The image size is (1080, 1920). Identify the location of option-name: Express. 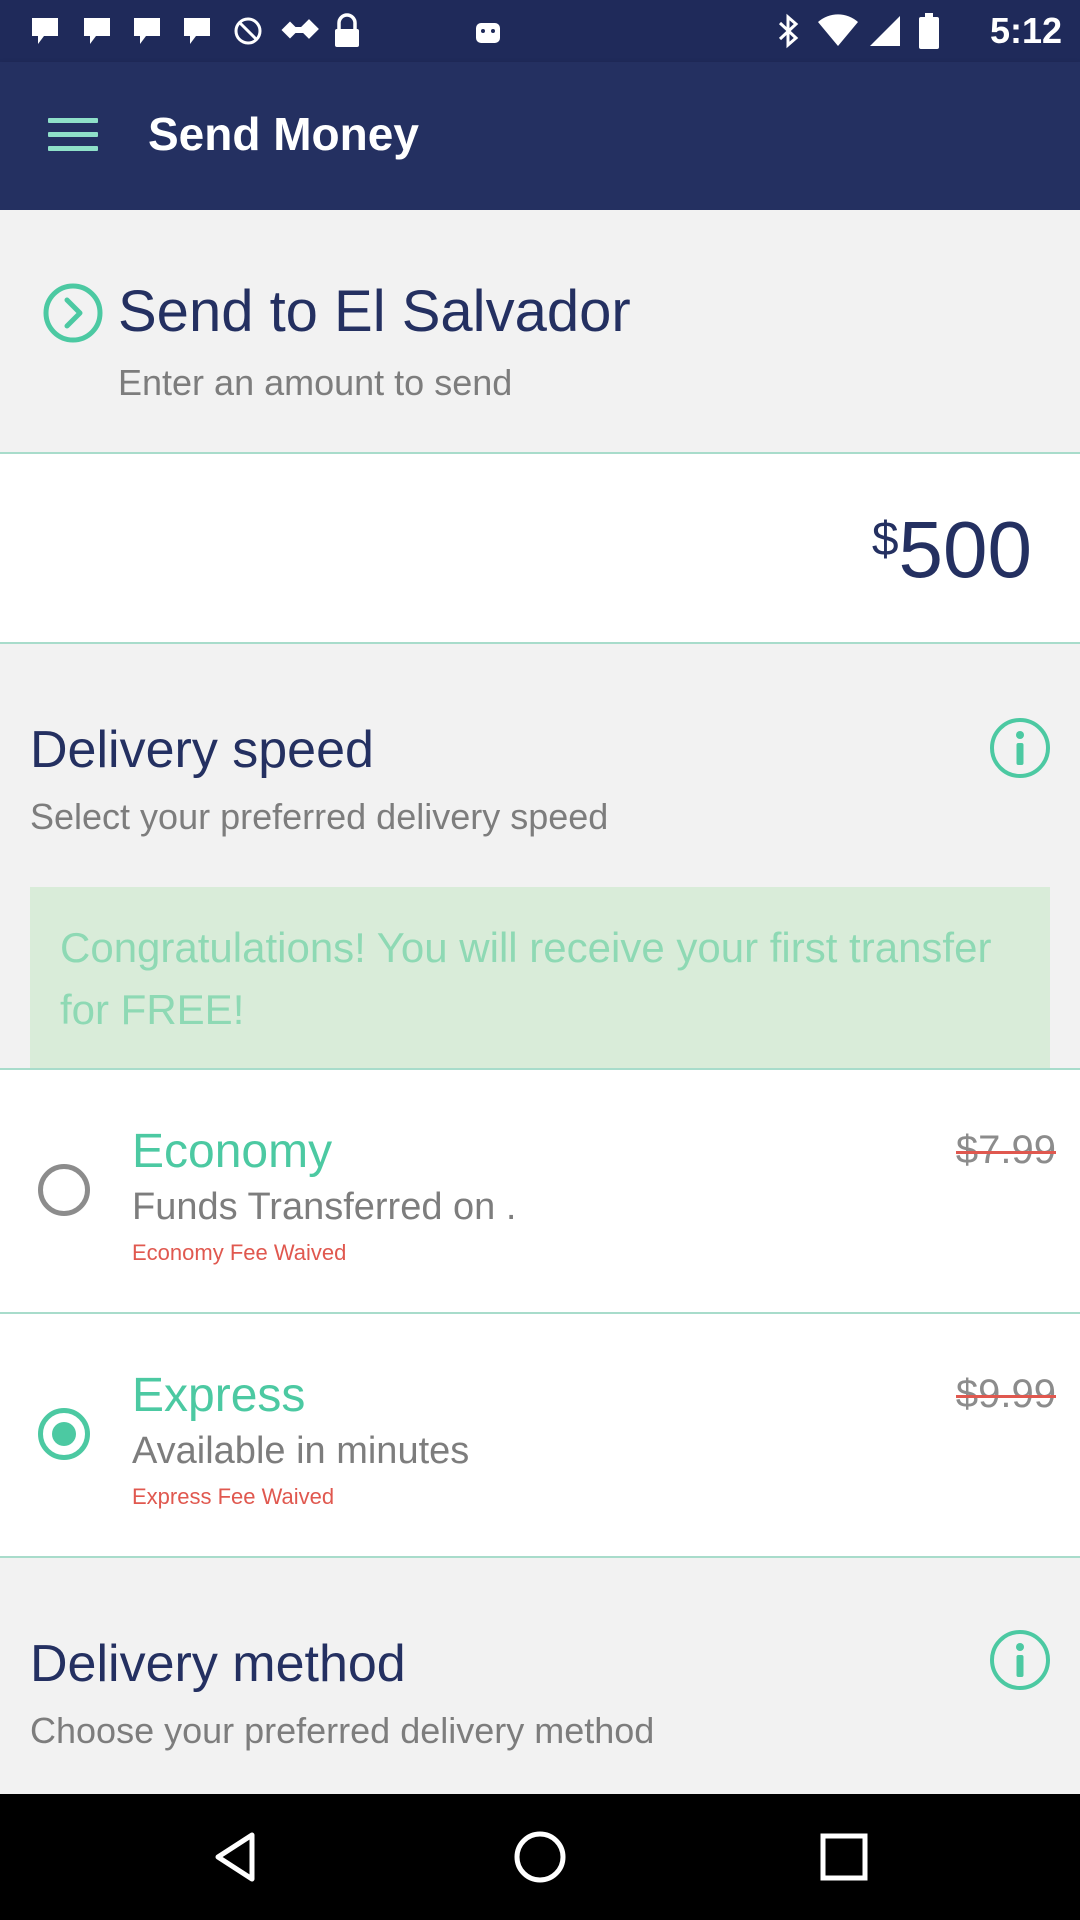
(219, 1395).